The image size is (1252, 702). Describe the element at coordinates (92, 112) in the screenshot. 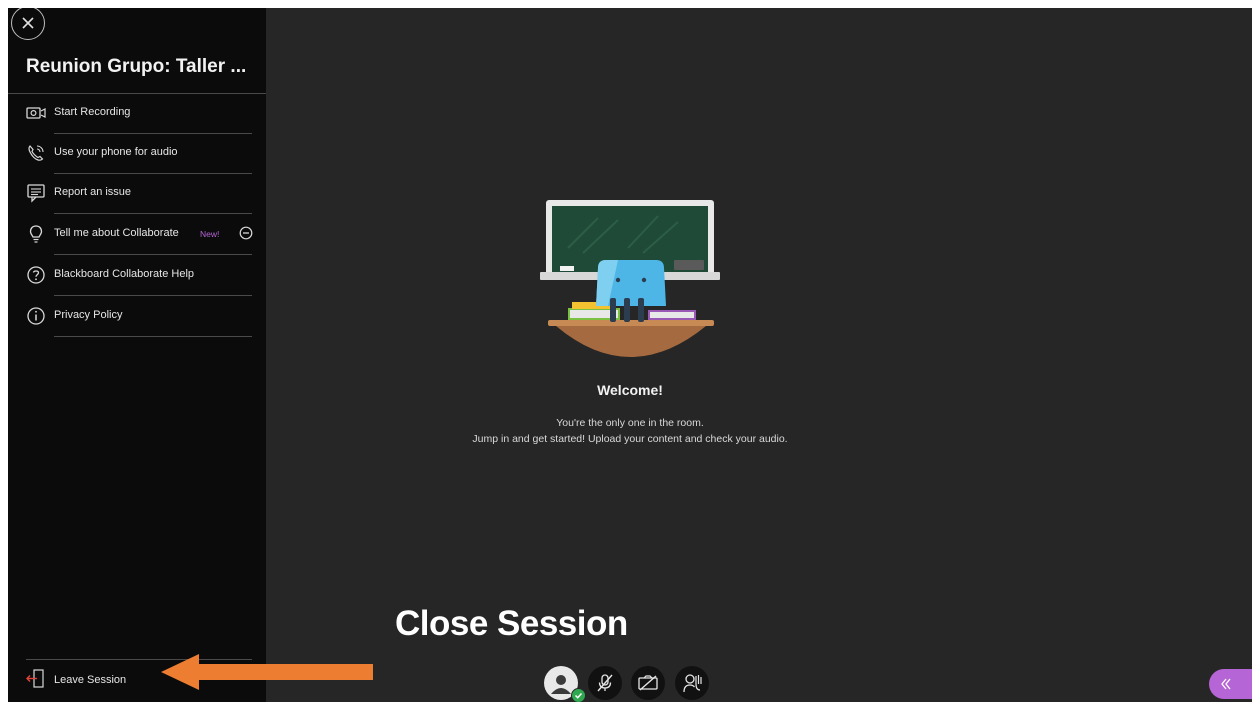

I see `menu-item-label: Start Recording` at that location.